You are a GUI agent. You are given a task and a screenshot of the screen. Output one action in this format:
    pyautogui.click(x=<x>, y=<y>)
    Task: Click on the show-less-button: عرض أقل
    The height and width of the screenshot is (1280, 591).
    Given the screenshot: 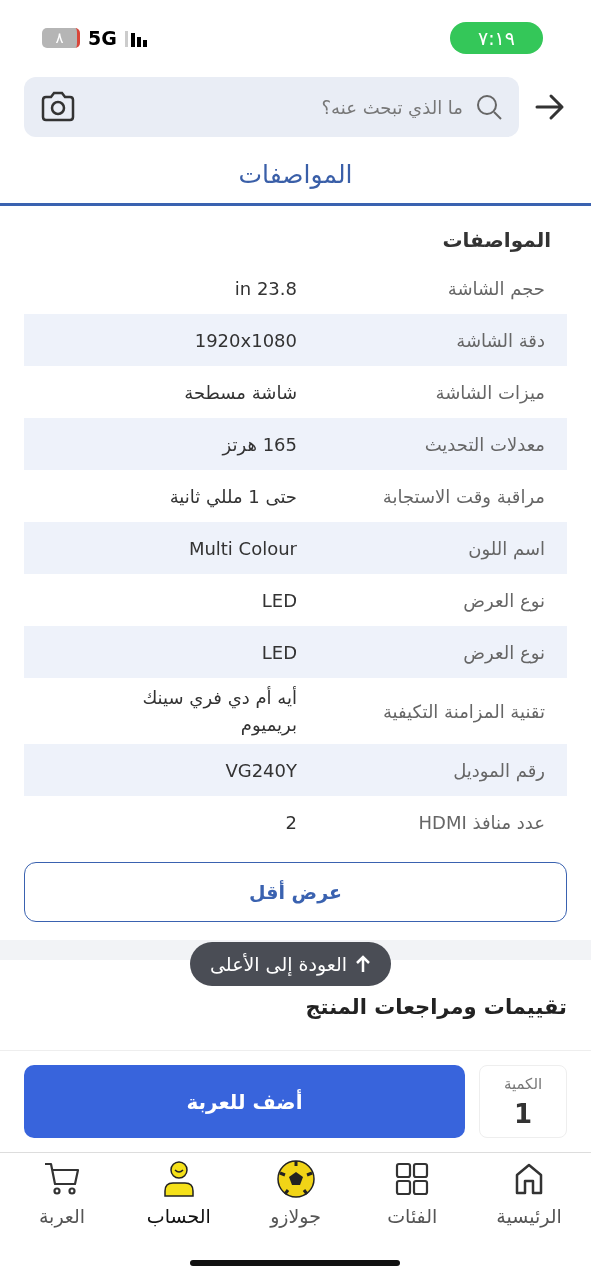 What is the action you would take?
    pyautogui.click(x=295, y=892)
    